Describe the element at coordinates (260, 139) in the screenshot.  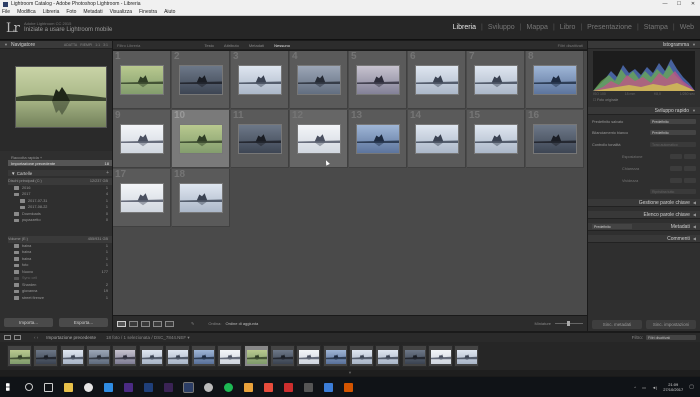
I see `grid-cell: 11` at that location.